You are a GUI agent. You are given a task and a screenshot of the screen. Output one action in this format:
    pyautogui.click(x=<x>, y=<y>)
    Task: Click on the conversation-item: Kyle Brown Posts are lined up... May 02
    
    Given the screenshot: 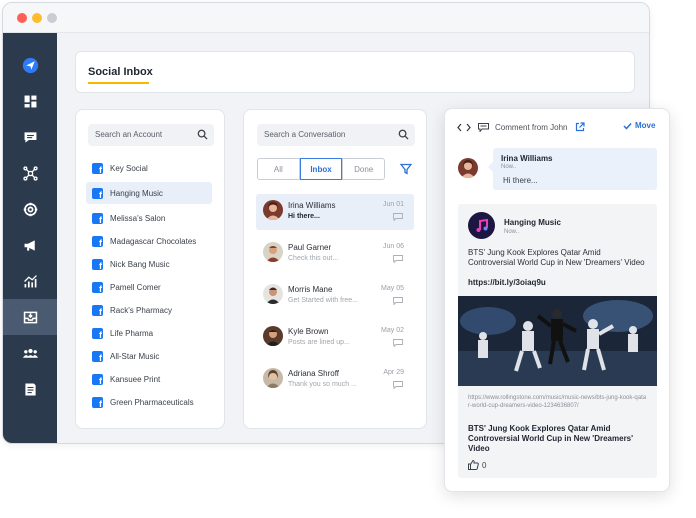 What is the action you would take?
    pyautogui.click(x=335, y=338)
    